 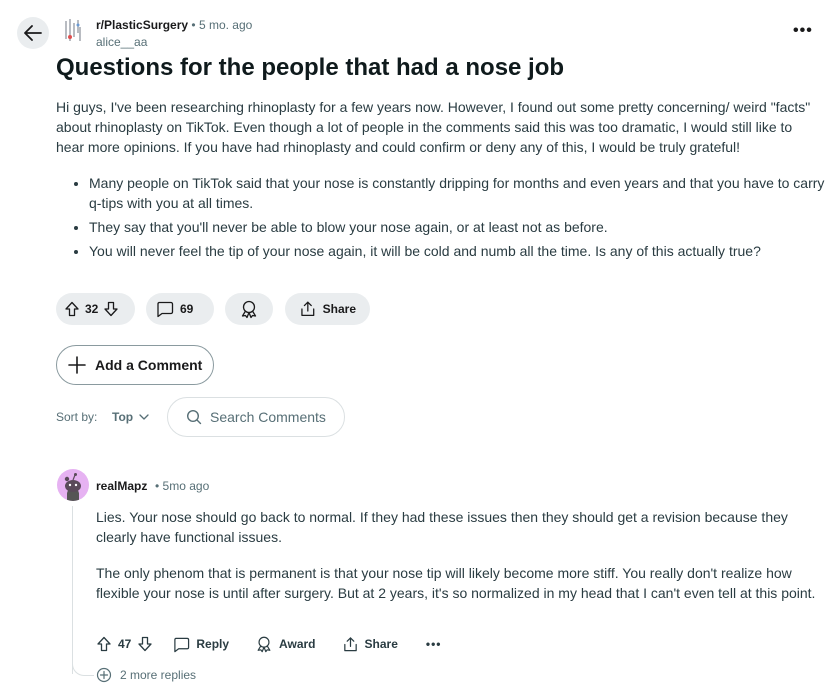 I want to click on post-score: 32, so click(x=92, y=309).